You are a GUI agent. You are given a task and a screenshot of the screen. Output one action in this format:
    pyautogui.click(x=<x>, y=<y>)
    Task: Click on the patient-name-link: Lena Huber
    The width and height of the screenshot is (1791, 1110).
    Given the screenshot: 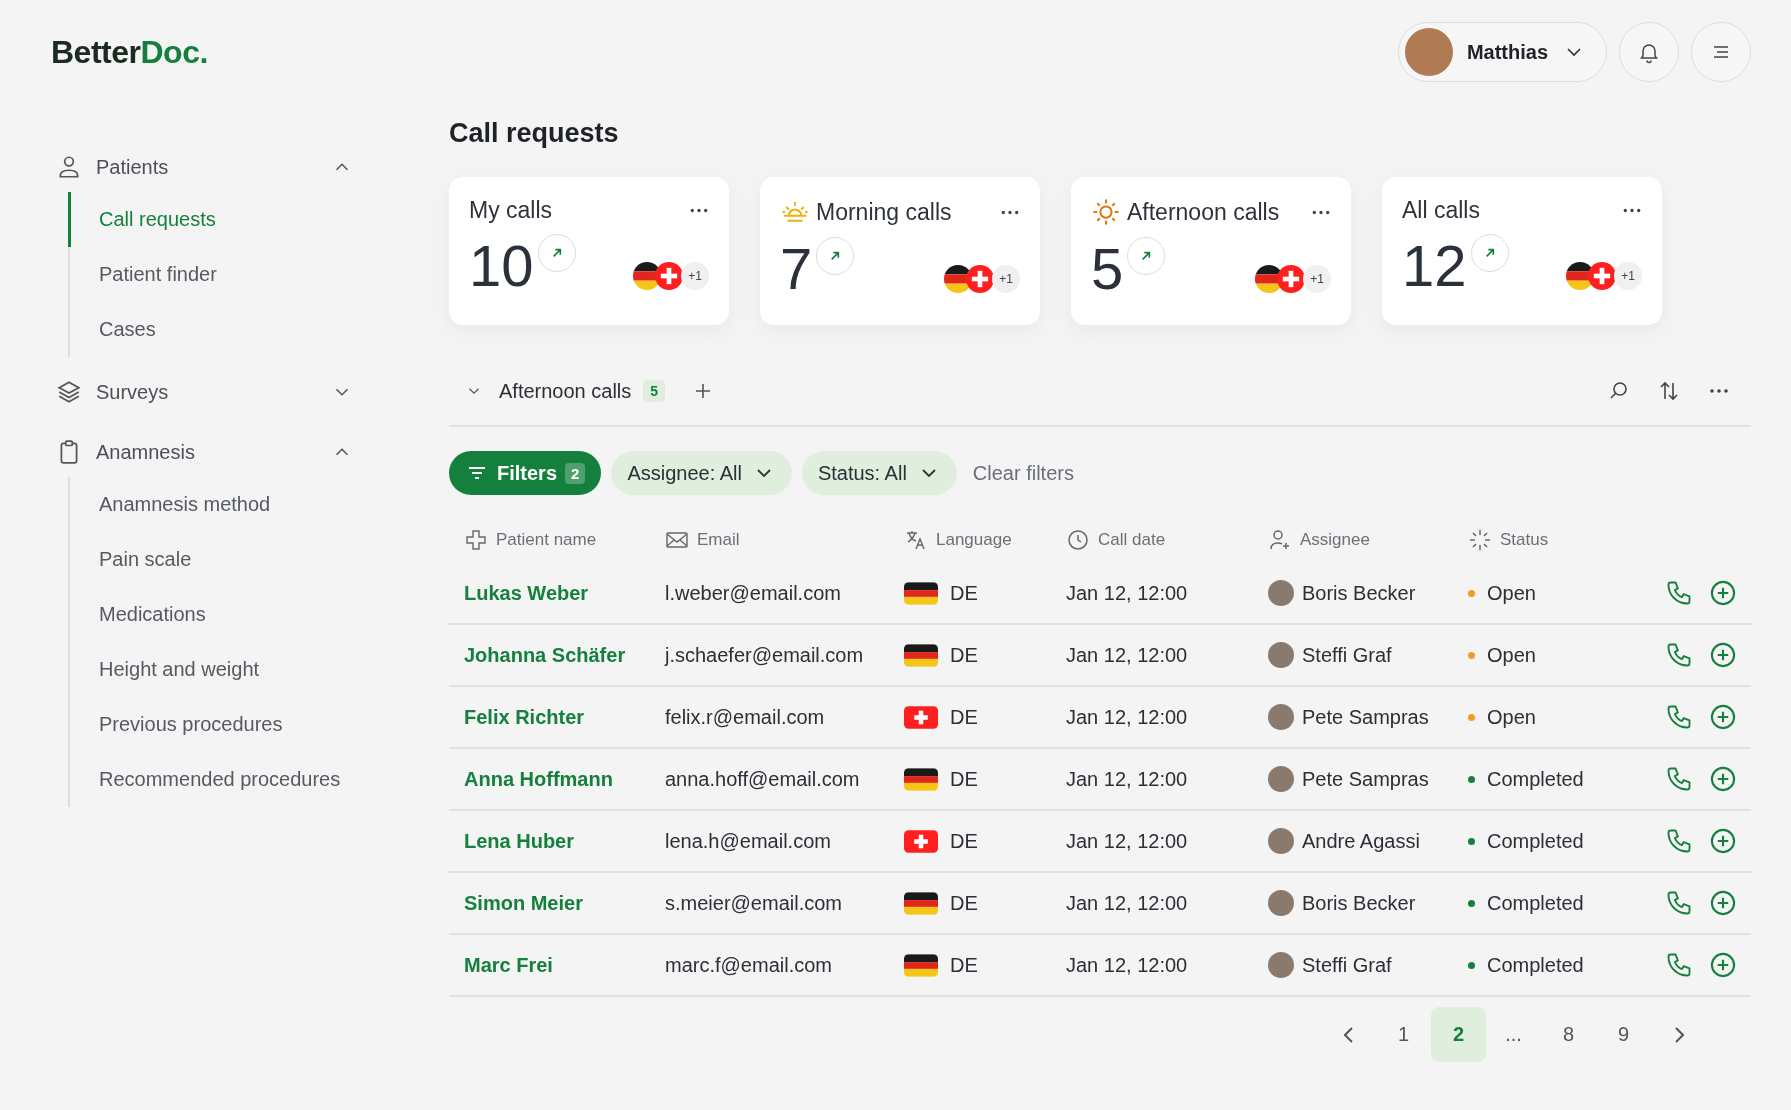 What is the action you would take?
    pyautogui.click(x=519, y=840)
    